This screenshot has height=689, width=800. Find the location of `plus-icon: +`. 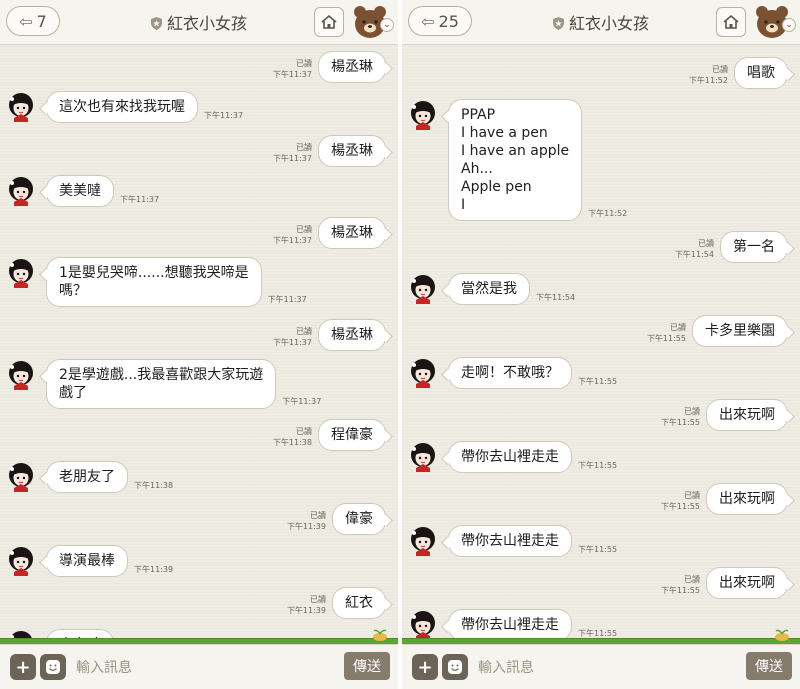

plus-icon: + is located at coordinates (425, 667).